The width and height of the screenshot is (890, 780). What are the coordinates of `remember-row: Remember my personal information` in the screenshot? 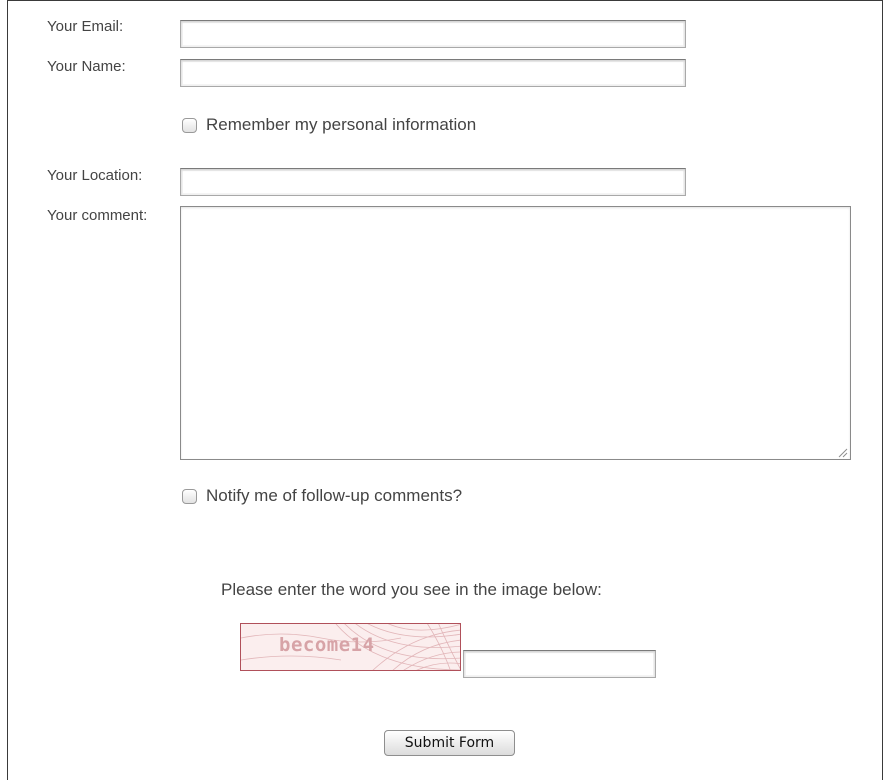 It's located at (329, 125).